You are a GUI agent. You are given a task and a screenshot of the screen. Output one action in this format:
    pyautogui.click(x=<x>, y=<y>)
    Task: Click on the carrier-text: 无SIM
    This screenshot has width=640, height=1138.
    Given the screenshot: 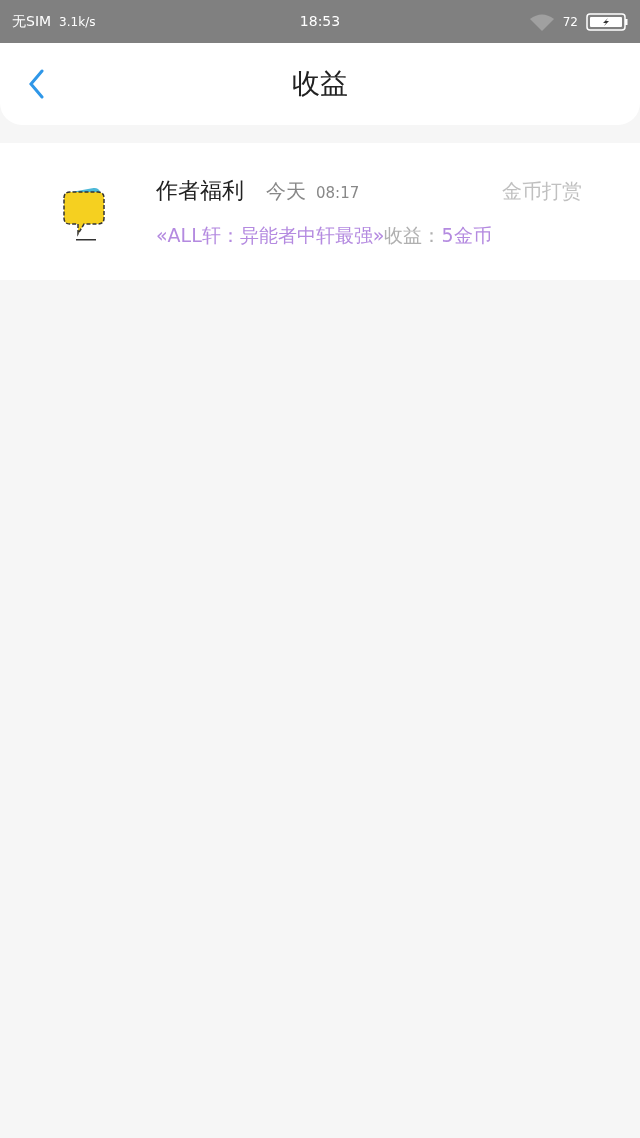 What is the action you would take?
    pyautogui.click(x=32, y=21)
    